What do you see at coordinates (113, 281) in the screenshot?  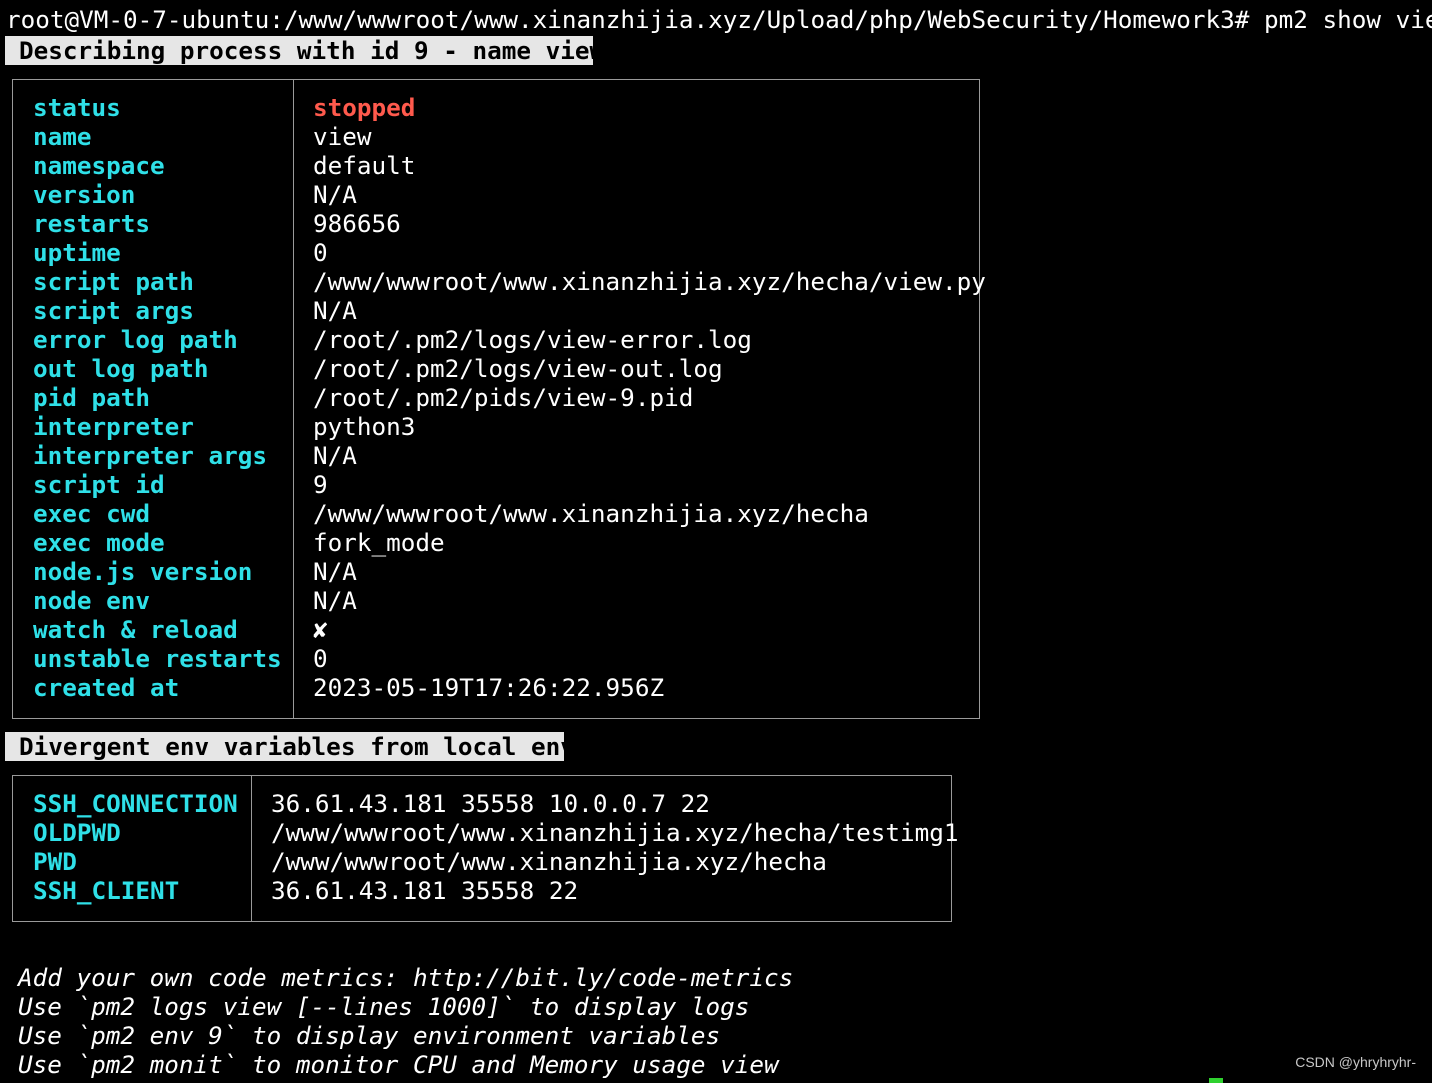 I see `property-key: script path` at bounding box center [113, 281].